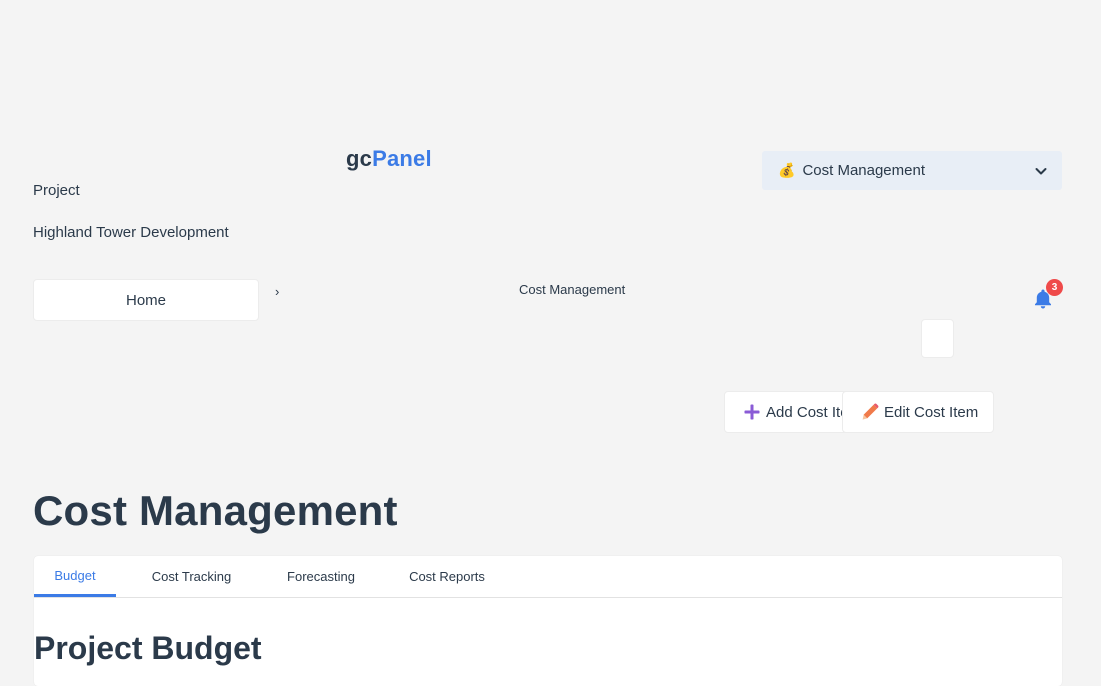 The image size is (1101, 686). Describe the element at coordinates (148, 648) in the screenshot. I see `section-title: Project Budget` at that location.